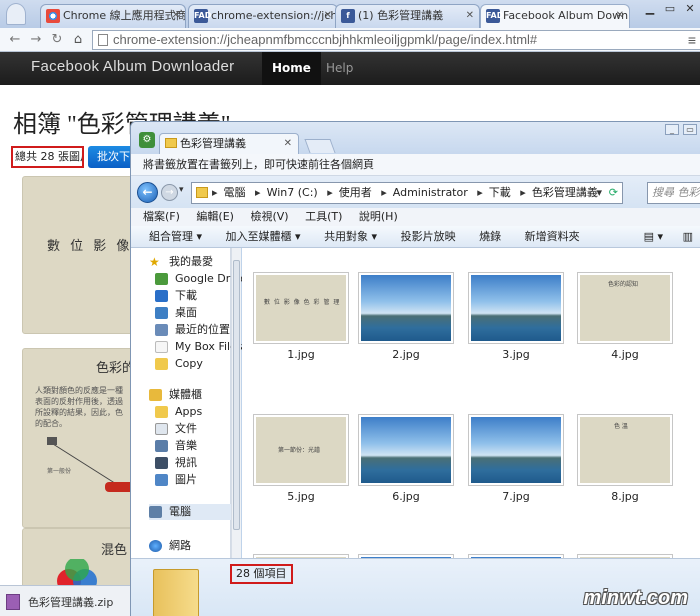 This screenshot has width=700, height=616. What do you see at coordinates (190, 512) in the screenshot?
I see `sidebar-computer: 電腦` at bounding box center [190, 512].